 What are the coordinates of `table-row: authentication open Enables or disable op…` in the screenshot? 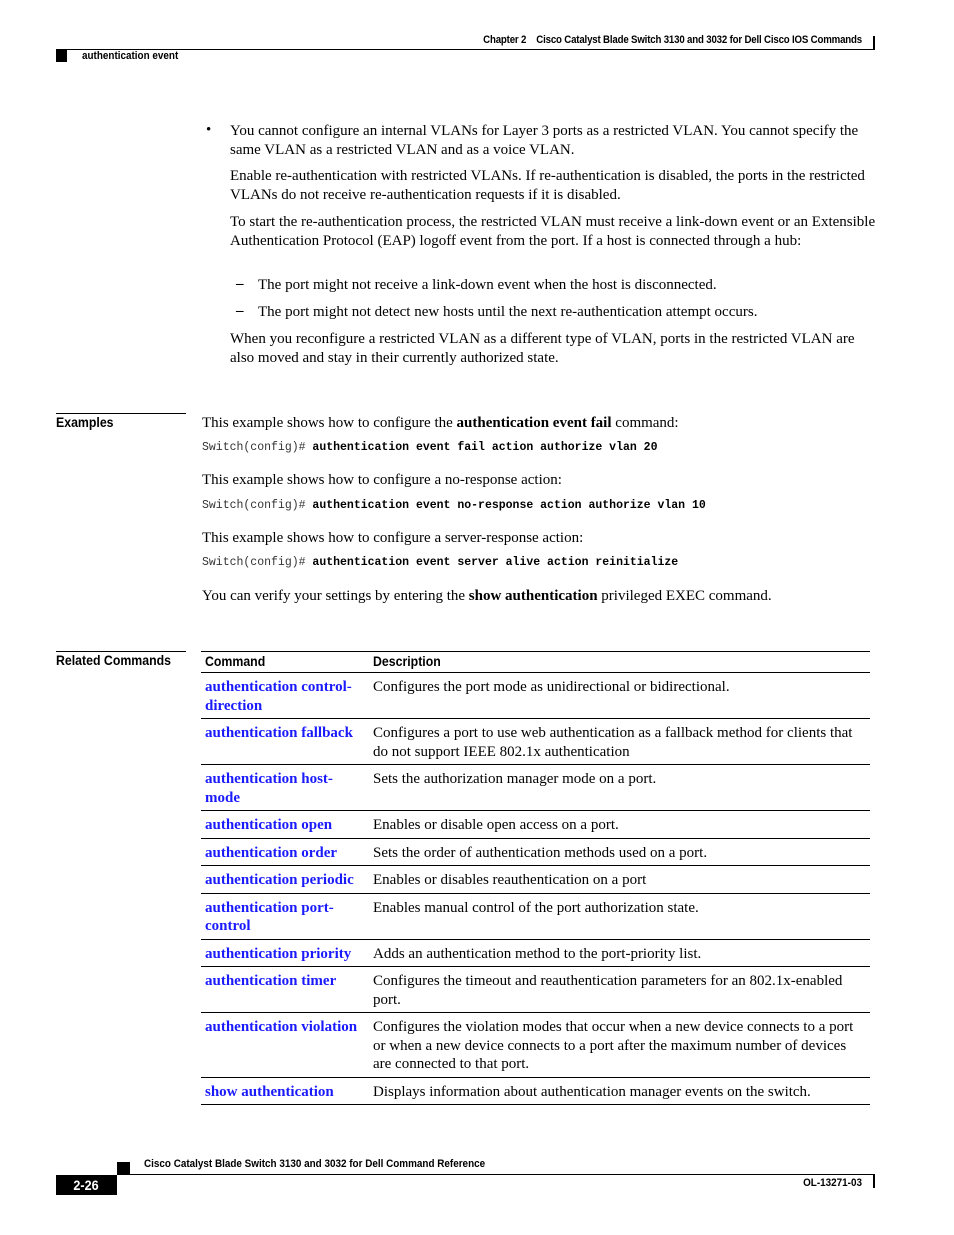 It's located at (535, 824).